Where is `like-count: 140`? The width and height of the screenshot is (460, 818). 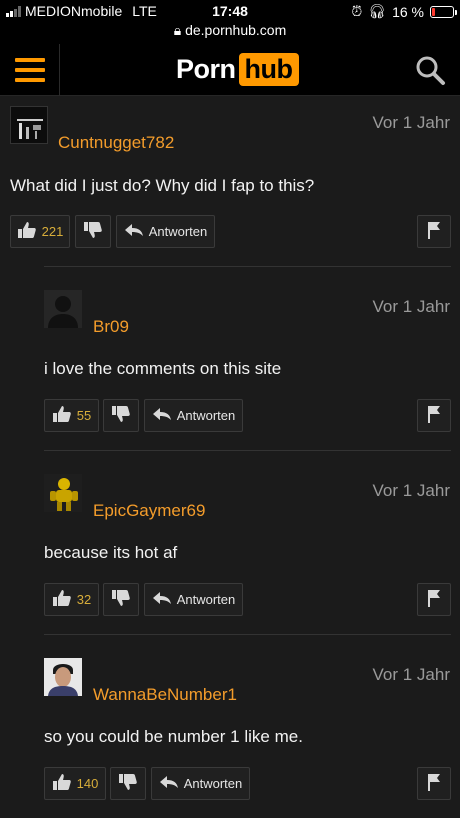 like-count: 140 is located at coordinates (87, 783).